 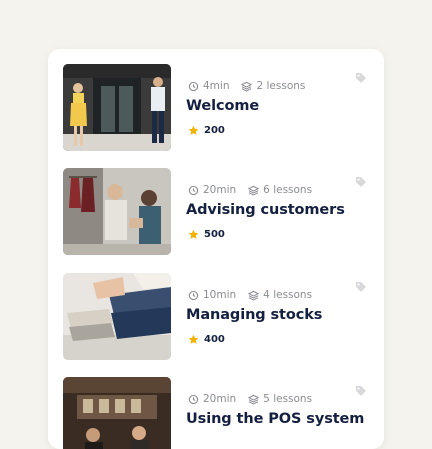 What do you see at coordinates (214, 130) in the screenshot?
I see `points-value: 200` at bounding box center [214, 130].